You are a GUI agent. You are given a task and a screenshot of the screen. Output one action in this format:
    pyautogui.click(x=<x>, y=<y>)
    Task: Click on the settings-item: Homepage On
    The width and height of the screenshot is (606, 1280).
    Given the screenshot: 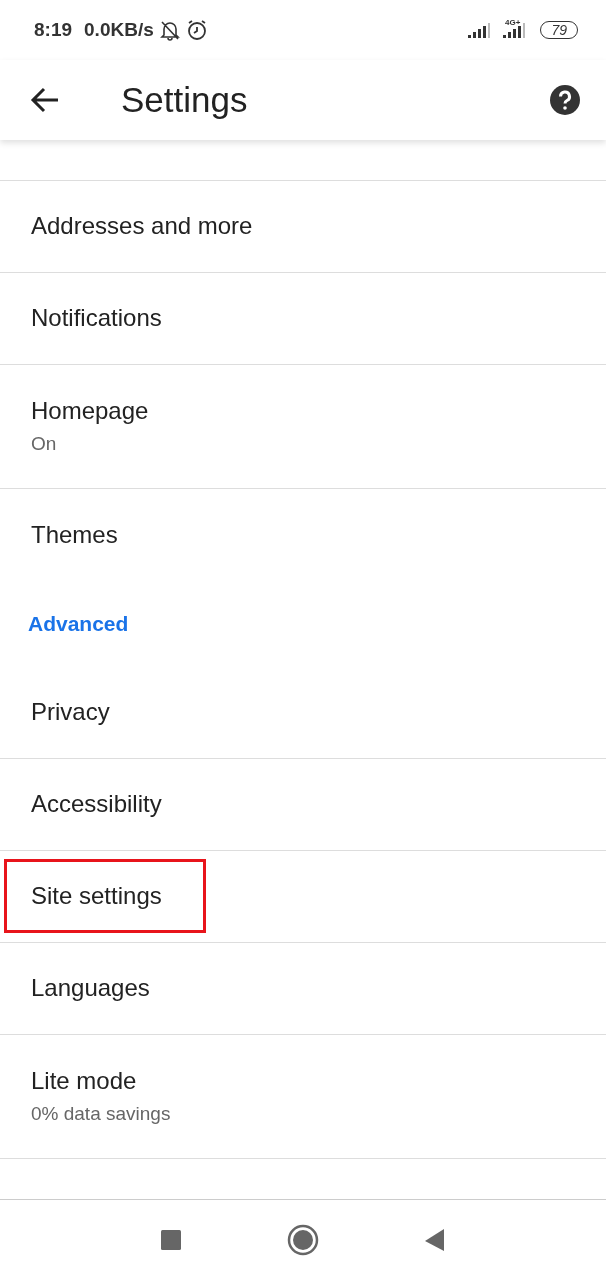 What is the action you would take?
    pyautogui.click(x=303, y=426)
    